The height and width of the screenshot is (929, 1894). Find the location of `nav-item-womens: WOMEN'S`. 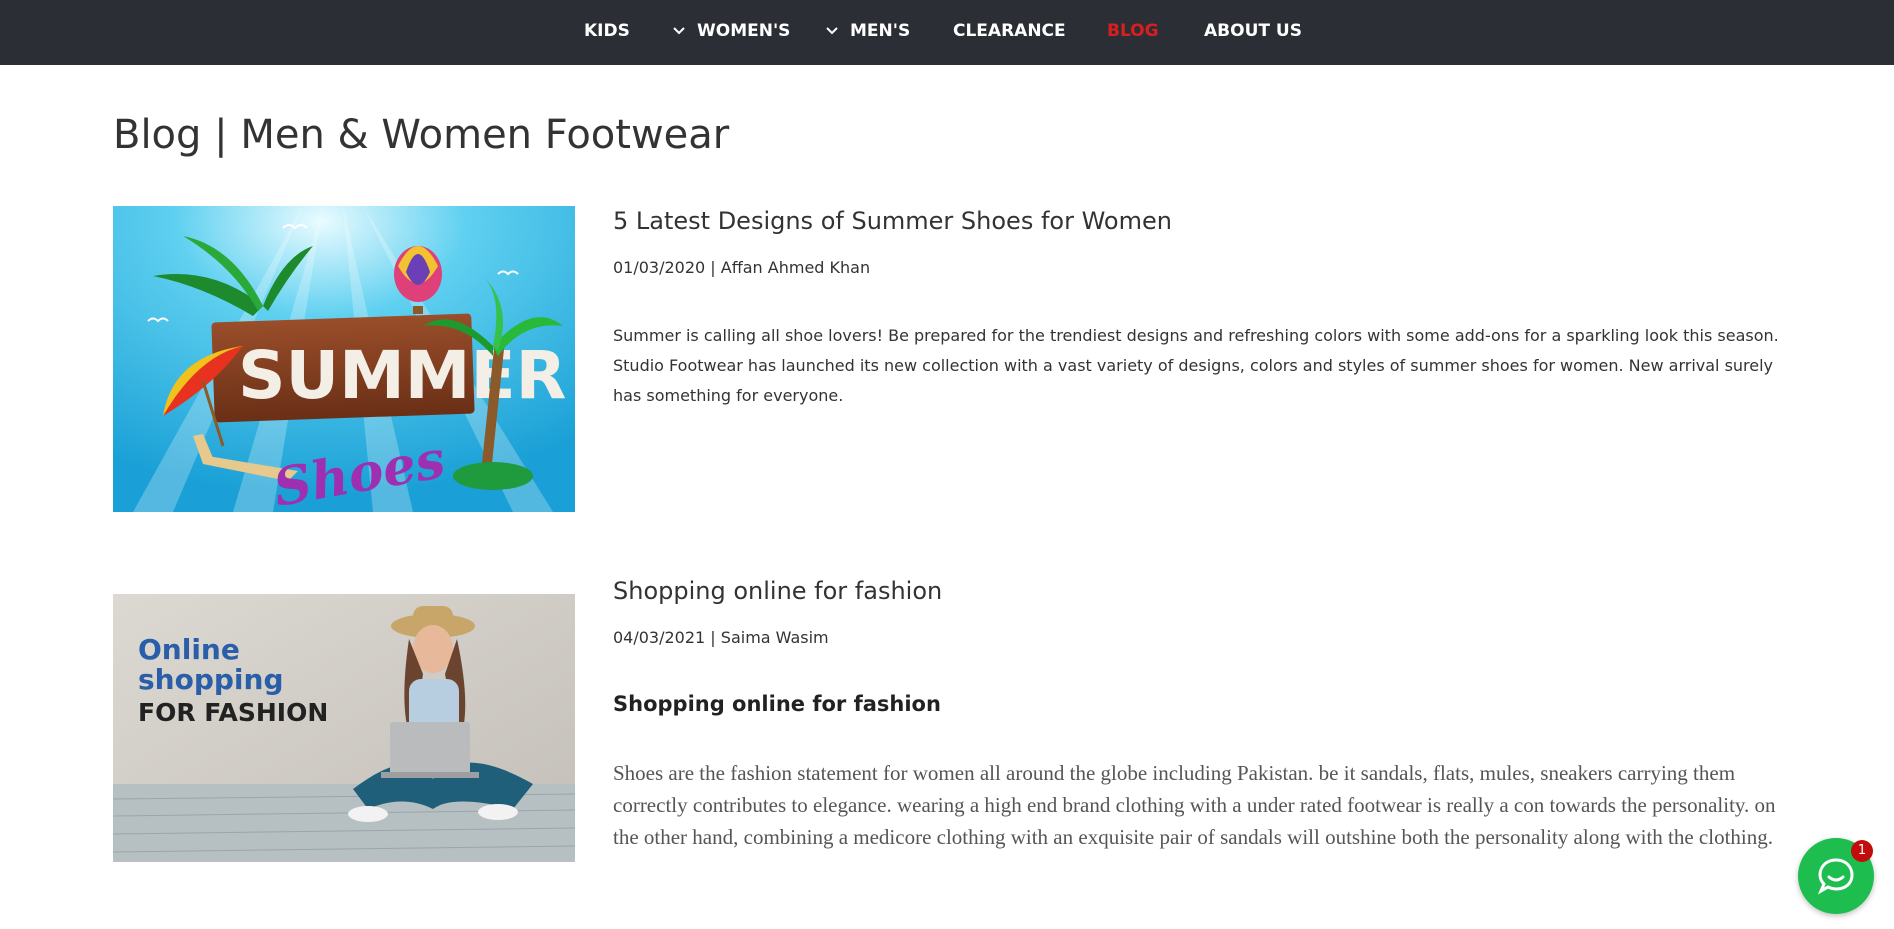

nav-item-womens: WOMEN'S is located at coordinates (731, 31).